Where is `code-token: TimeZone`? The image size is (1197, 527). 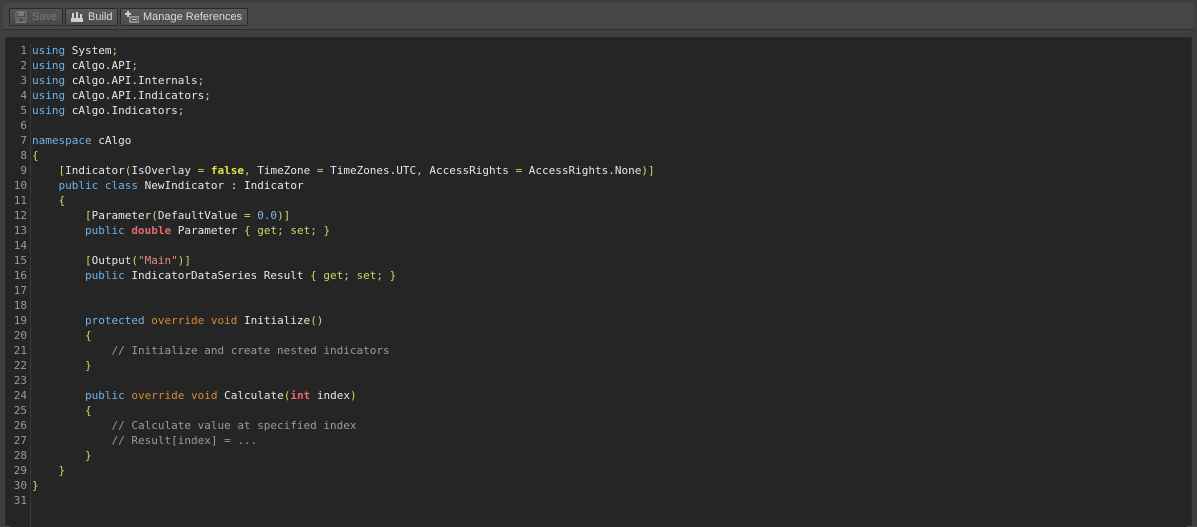
code-token: TimeZone is located at coordinates (283, 170).